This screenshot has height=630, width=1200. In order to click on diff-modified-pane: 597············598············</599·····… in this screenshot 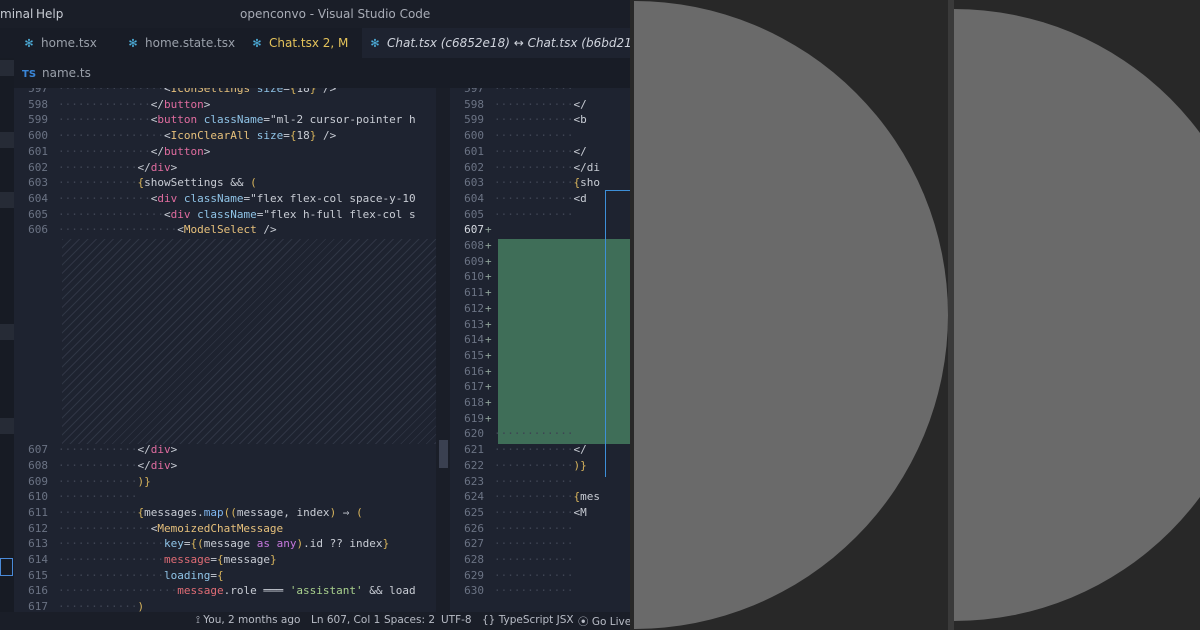, I will do `click(540, 350)`.